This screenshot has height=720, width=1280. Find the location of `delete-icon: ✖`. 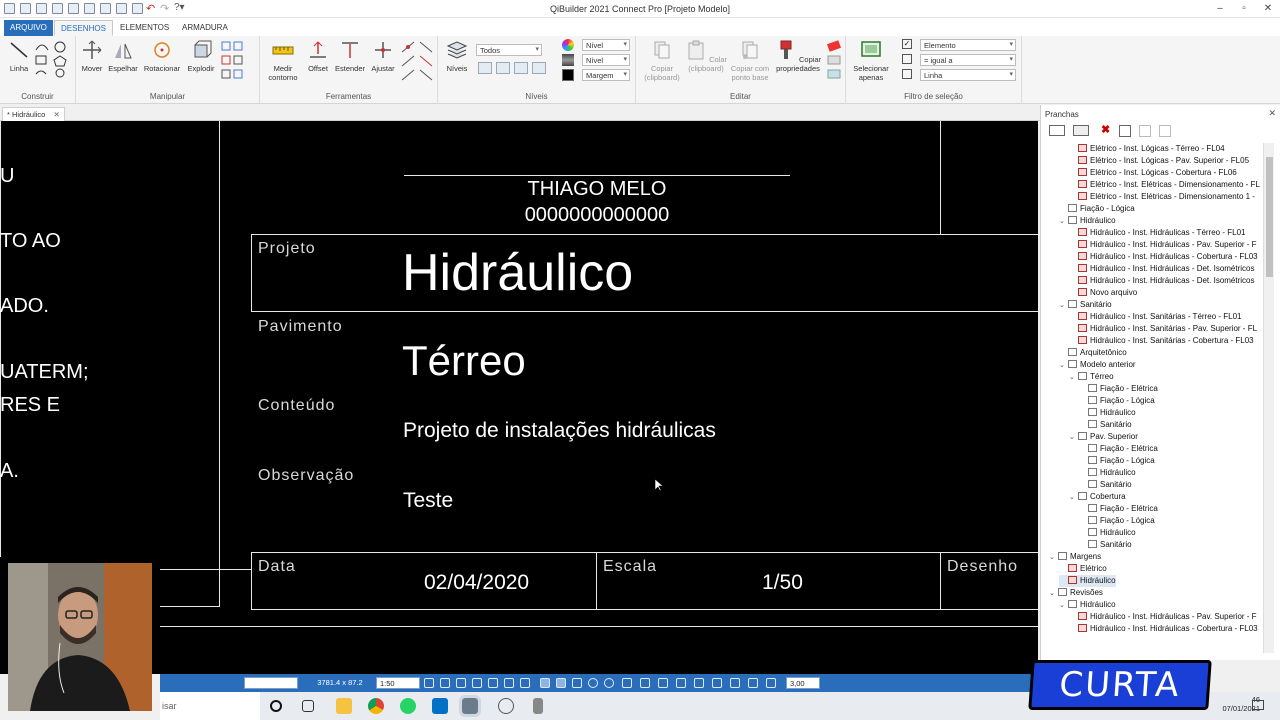

delete-icon: ✖ is located at coordinates (1105, 129).